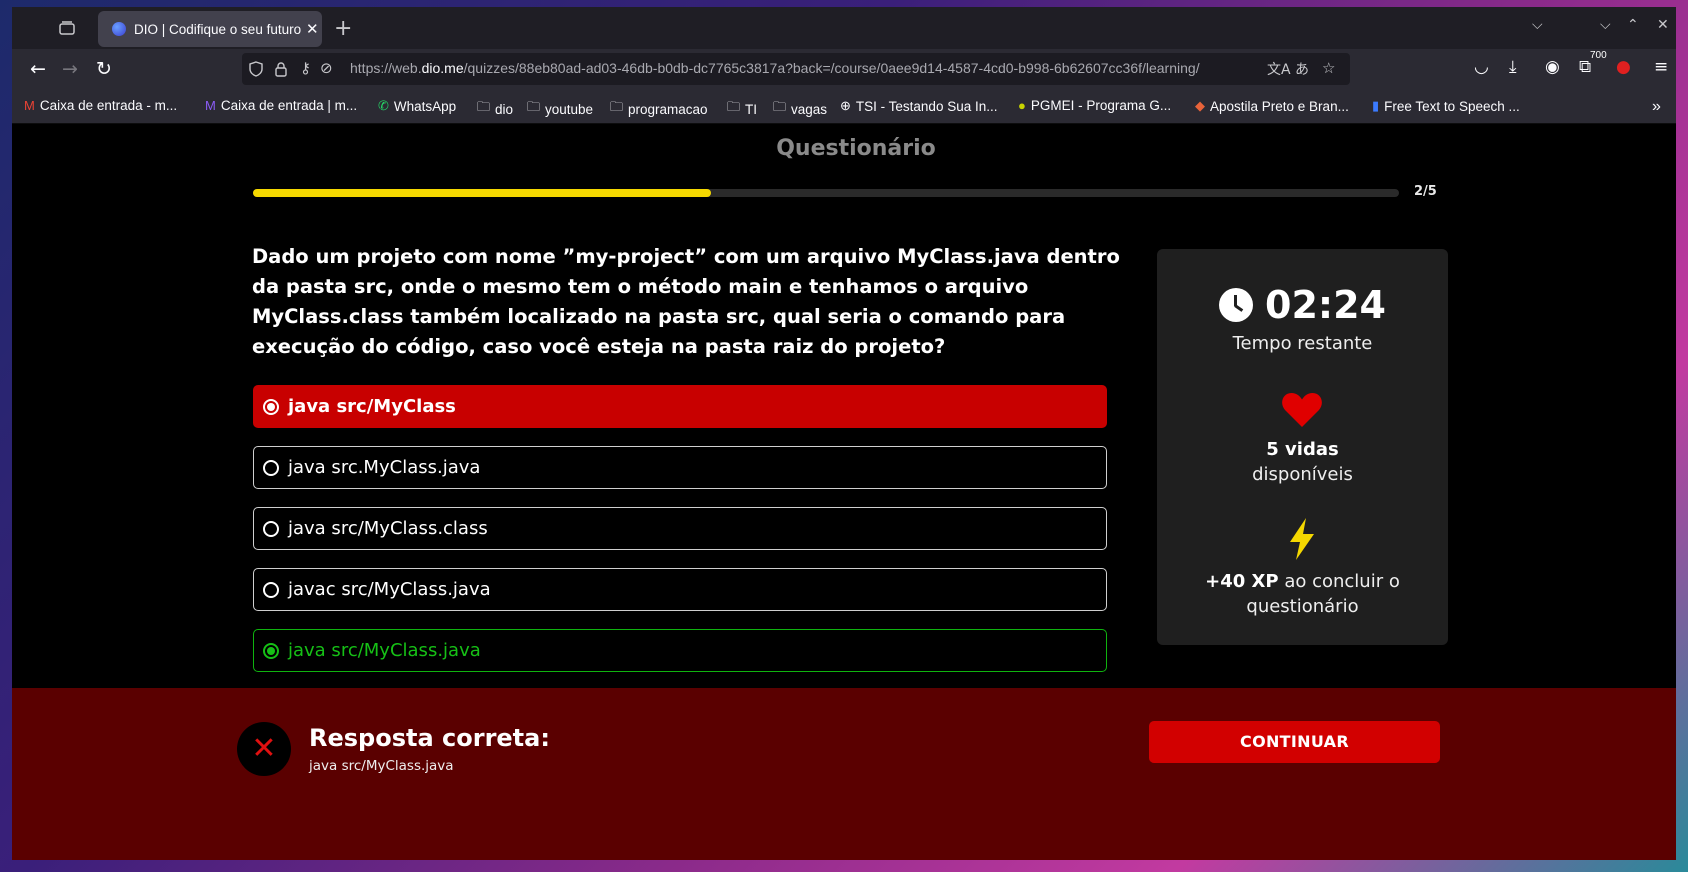 This screenshot has height=872, width=1688. What do you see at coordinates (384, 650) in the screenshot?
I see `answer-option-label: java src/MyClass.java` at bounding box center [384, 650].